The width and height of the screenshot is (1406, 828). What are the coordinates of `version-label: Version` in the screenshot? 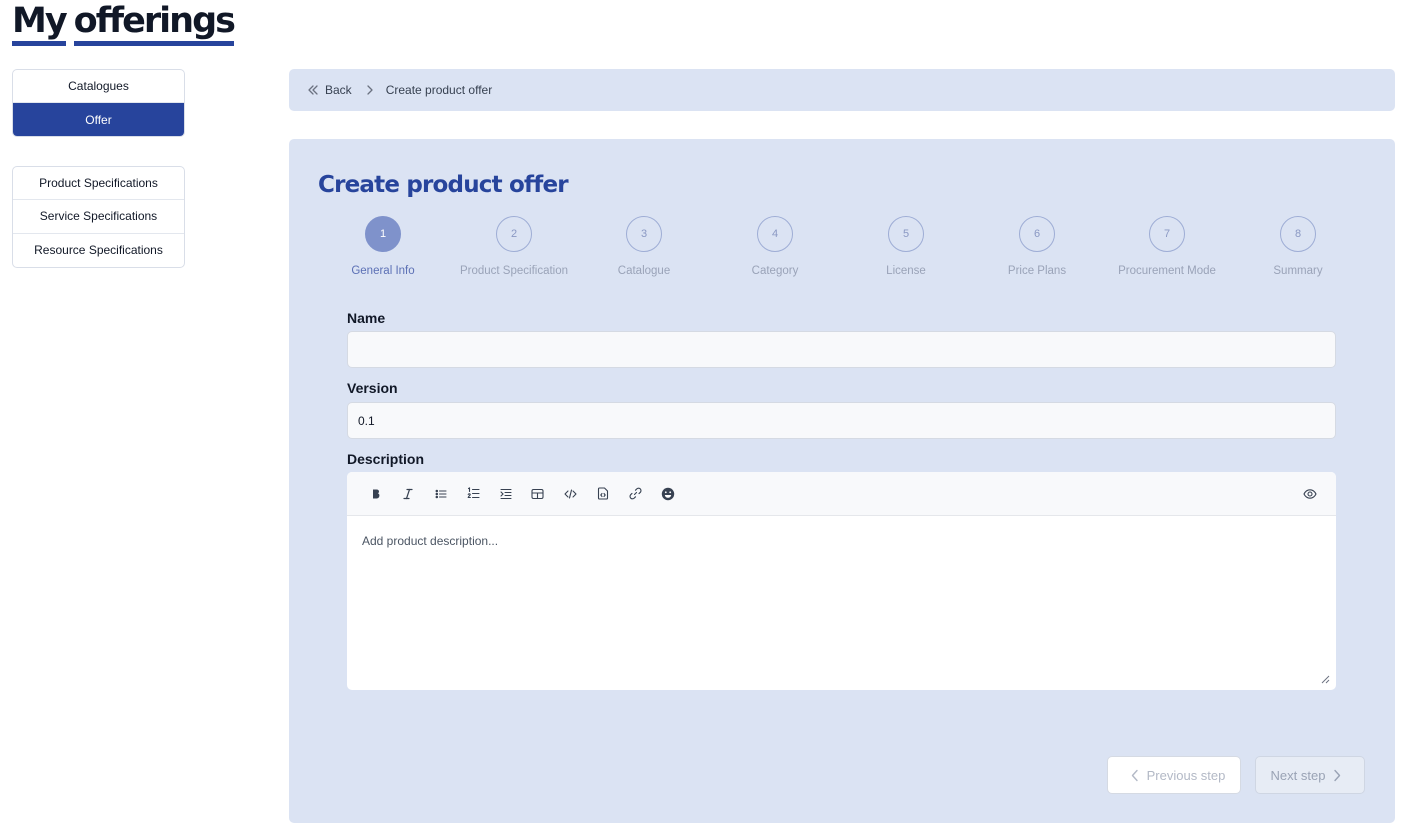 It's located at (372, 388).